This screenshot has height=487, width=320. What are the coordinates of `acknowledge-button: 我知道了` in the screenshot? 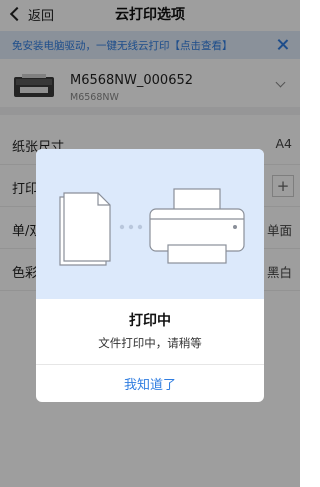 It's located at (150, 383).